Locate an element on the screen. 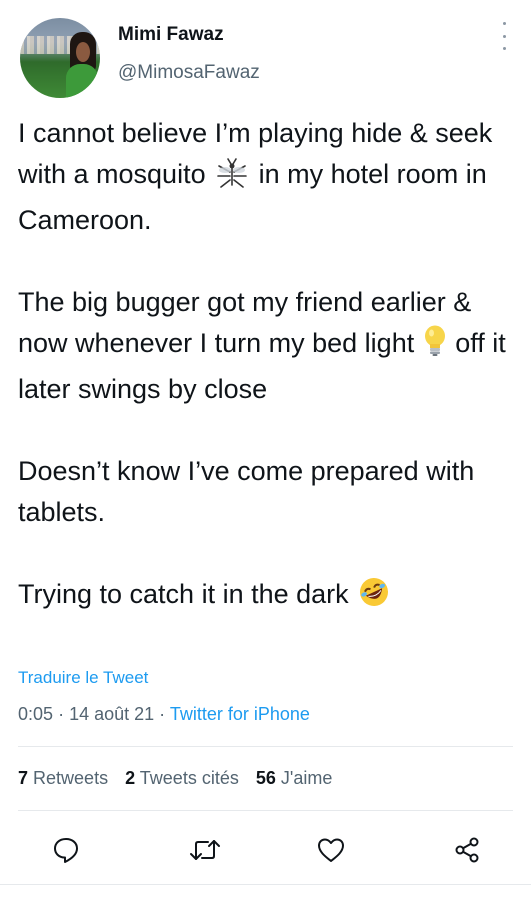 This screenshot has width=531, height=900. tweet-stats: 7 Retweets 2 Tweets cités 56 J'aime is located at coordinates (181, 778).